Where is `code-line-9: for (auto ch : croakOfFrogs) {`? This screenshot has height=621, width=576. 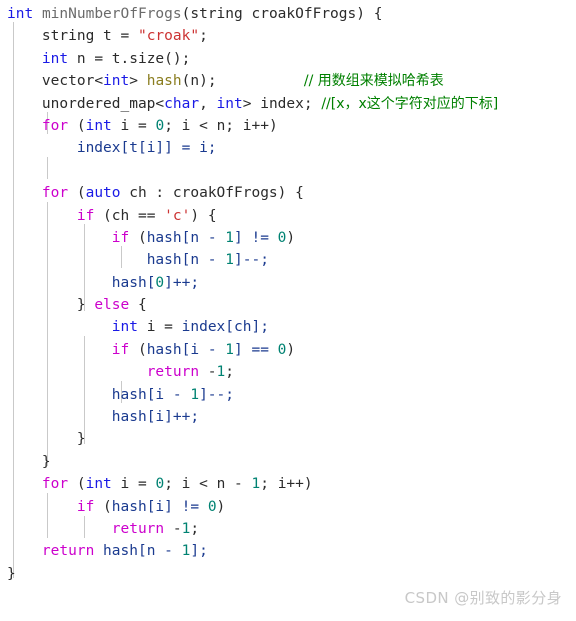 code-line-9: for (auto ch : croakOfFrogs) { is located at coordinates (288, 193).